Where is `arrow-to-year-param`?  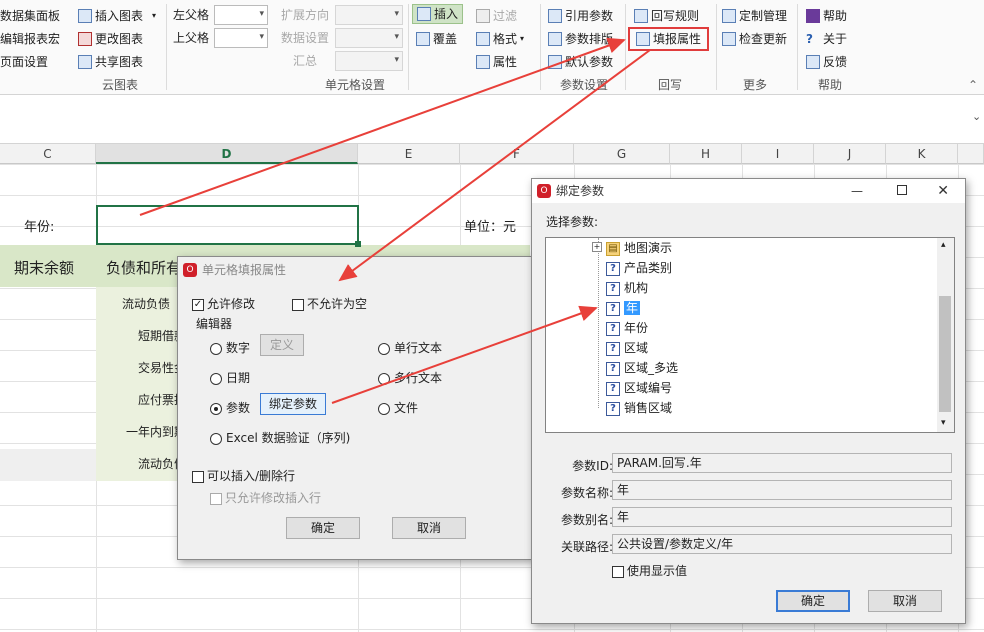
arrow-to-year-param is located at coordinates (464, 354).